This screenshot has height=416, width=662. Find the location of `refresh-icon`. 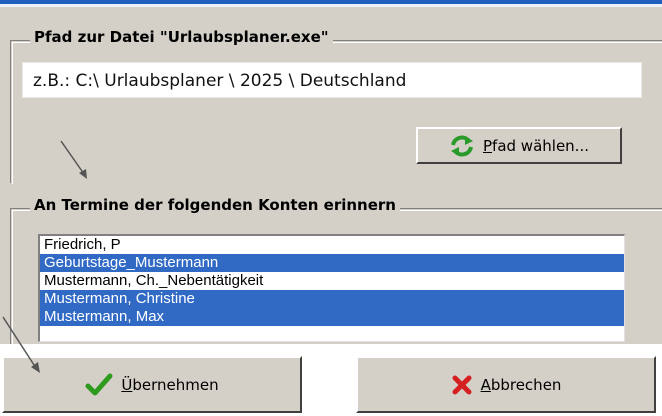

refresh-icon is located at coordinates (462, 146).